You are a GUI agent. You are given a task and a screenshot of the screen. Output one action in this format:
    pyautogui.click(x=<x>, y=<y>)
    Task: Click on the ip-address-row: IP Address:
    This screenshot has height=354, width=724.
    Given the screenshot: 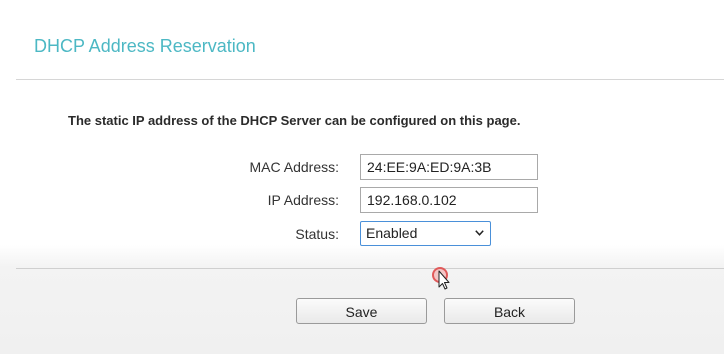 What is the action you would take?
    pyautogui.click(x=362, y=200)
    